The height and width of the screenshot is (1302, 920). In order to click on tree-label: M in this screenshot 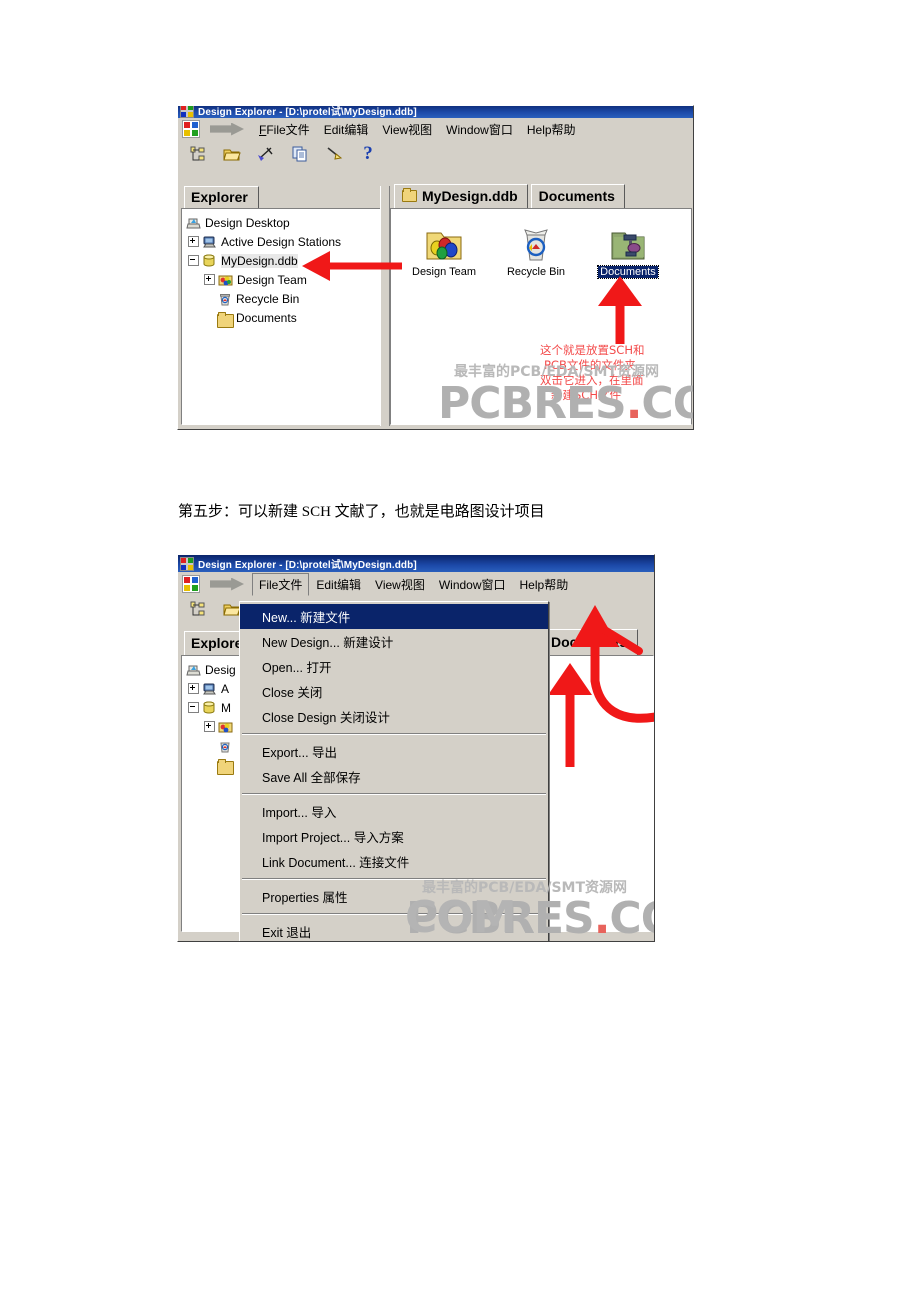, I will do `click(226, 707)`.